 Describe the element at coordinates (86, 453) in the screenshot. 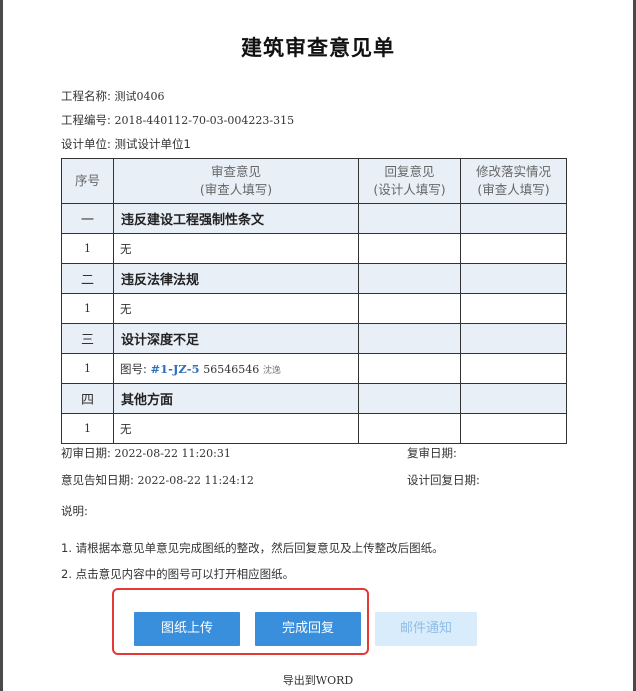

I see `first-review-label: 初审日期:` at that location.